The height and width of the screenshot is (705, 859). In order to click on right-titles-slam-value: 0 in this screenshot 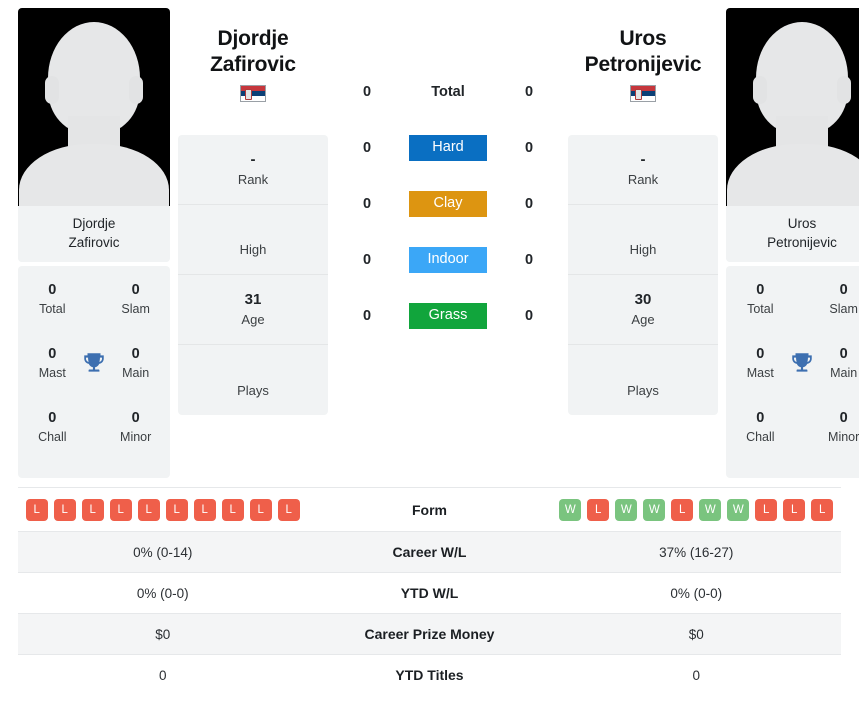, I will do `click(843, 290)`.